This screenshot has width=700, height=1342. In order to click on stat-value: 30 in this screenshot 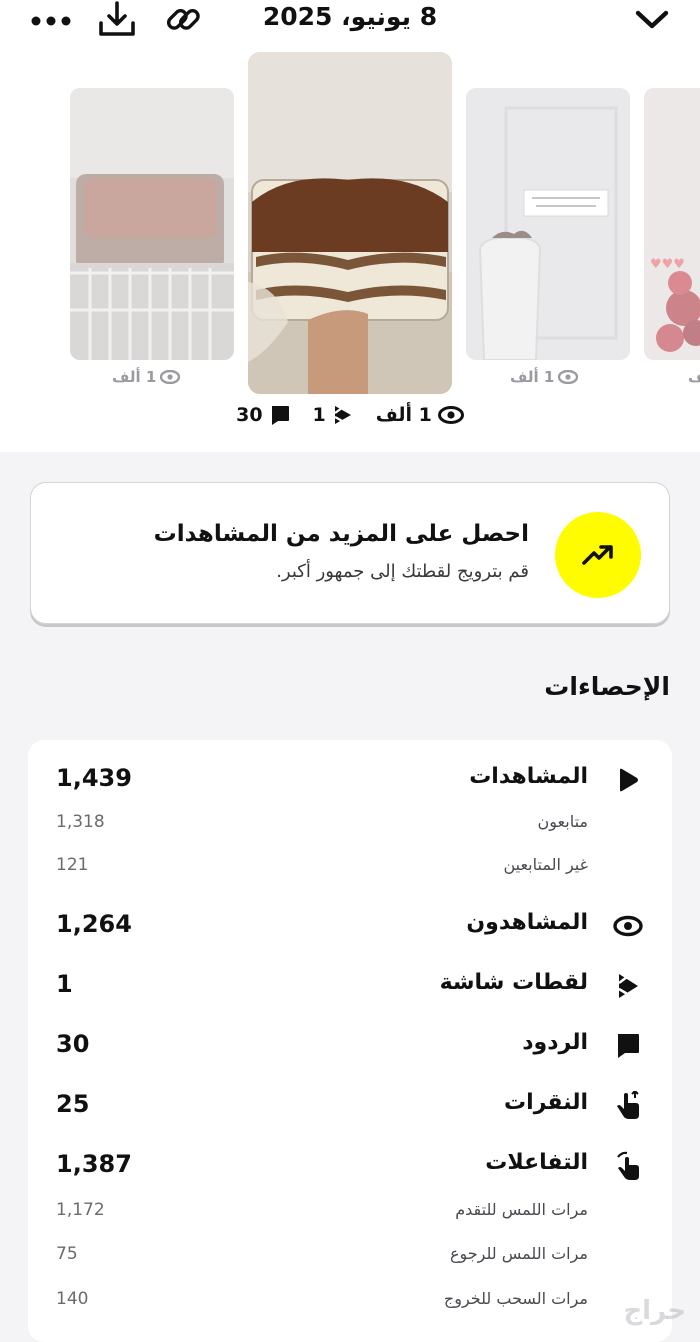, I will do `click(73, 1044)`.